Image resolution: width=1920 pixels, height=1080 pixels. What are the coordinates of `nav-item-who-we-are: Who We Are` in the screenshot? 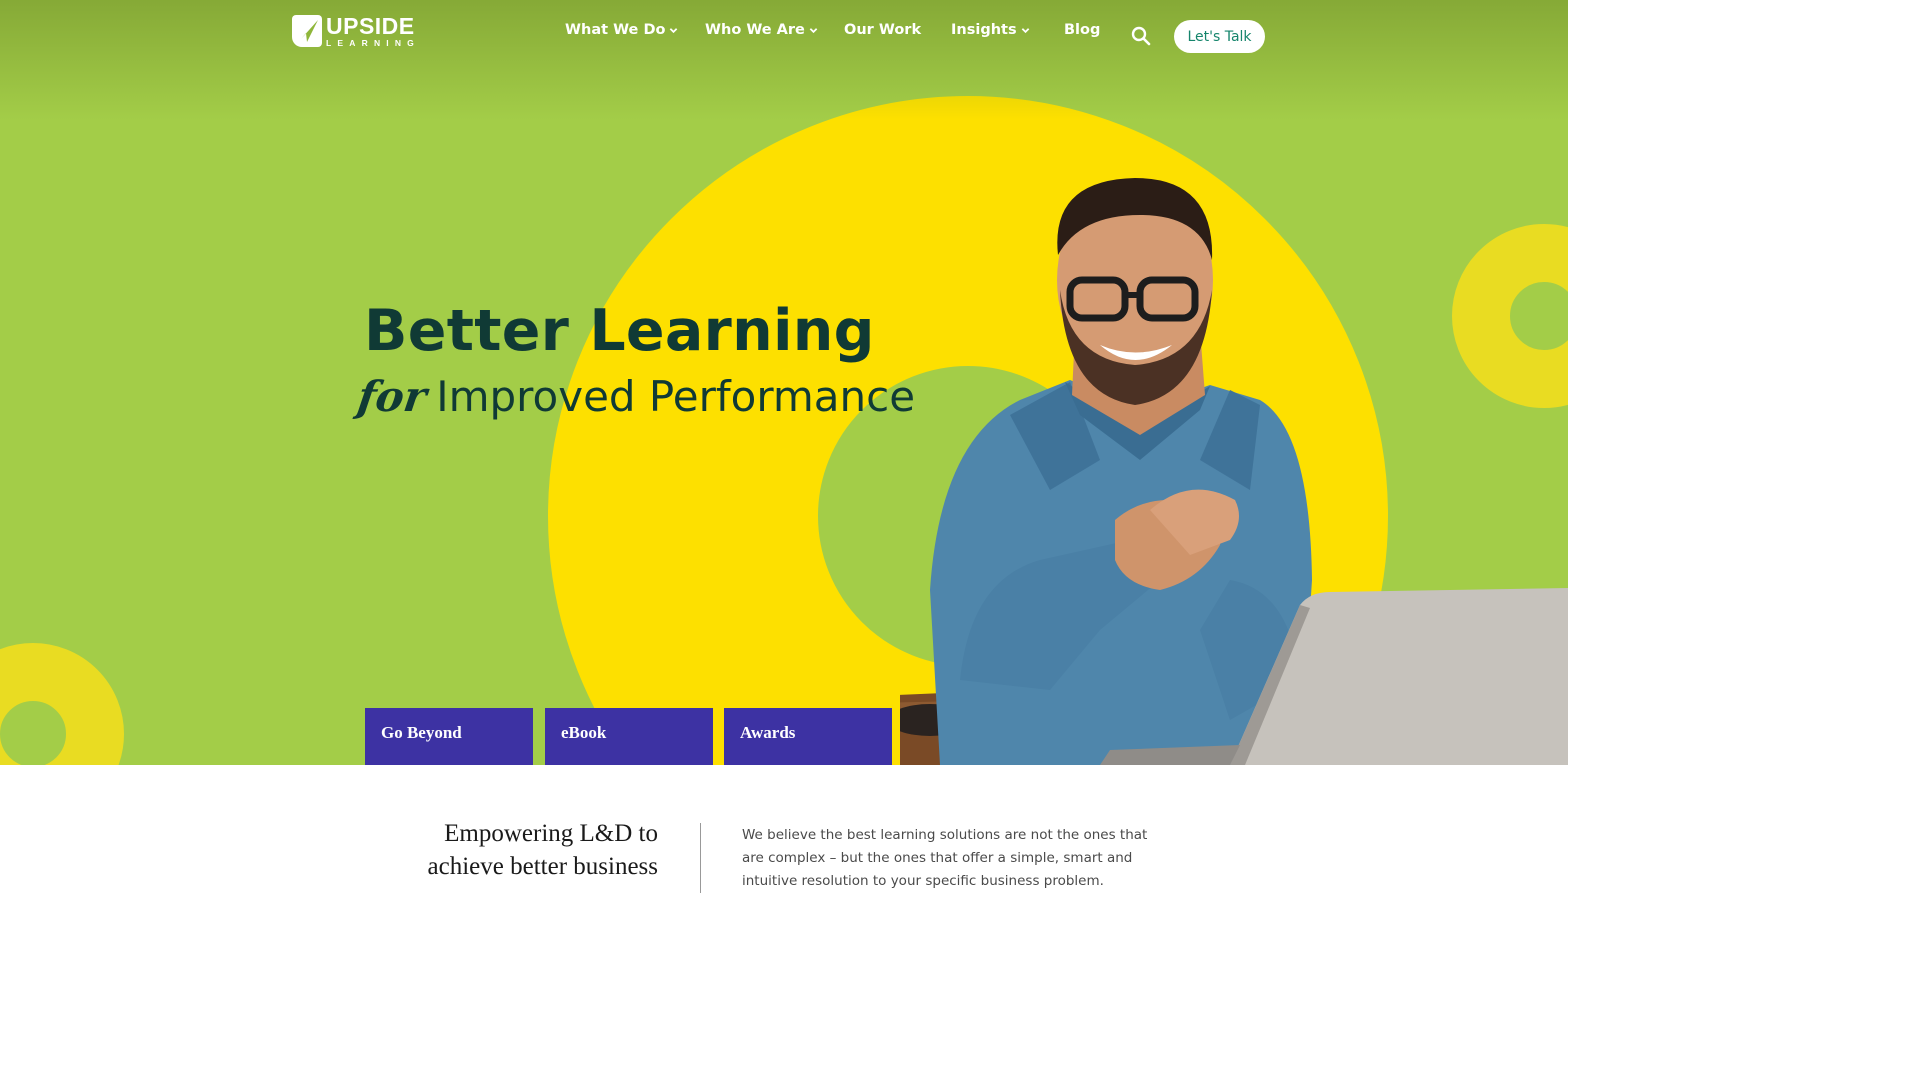 It's located at (761, 30).